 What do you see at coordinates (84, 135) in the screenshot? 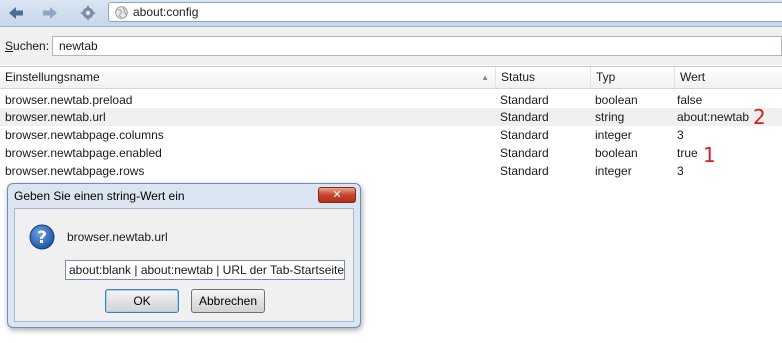
I see `cell-name: browser.newtabpage.columns` at bounding box center [84, 135].